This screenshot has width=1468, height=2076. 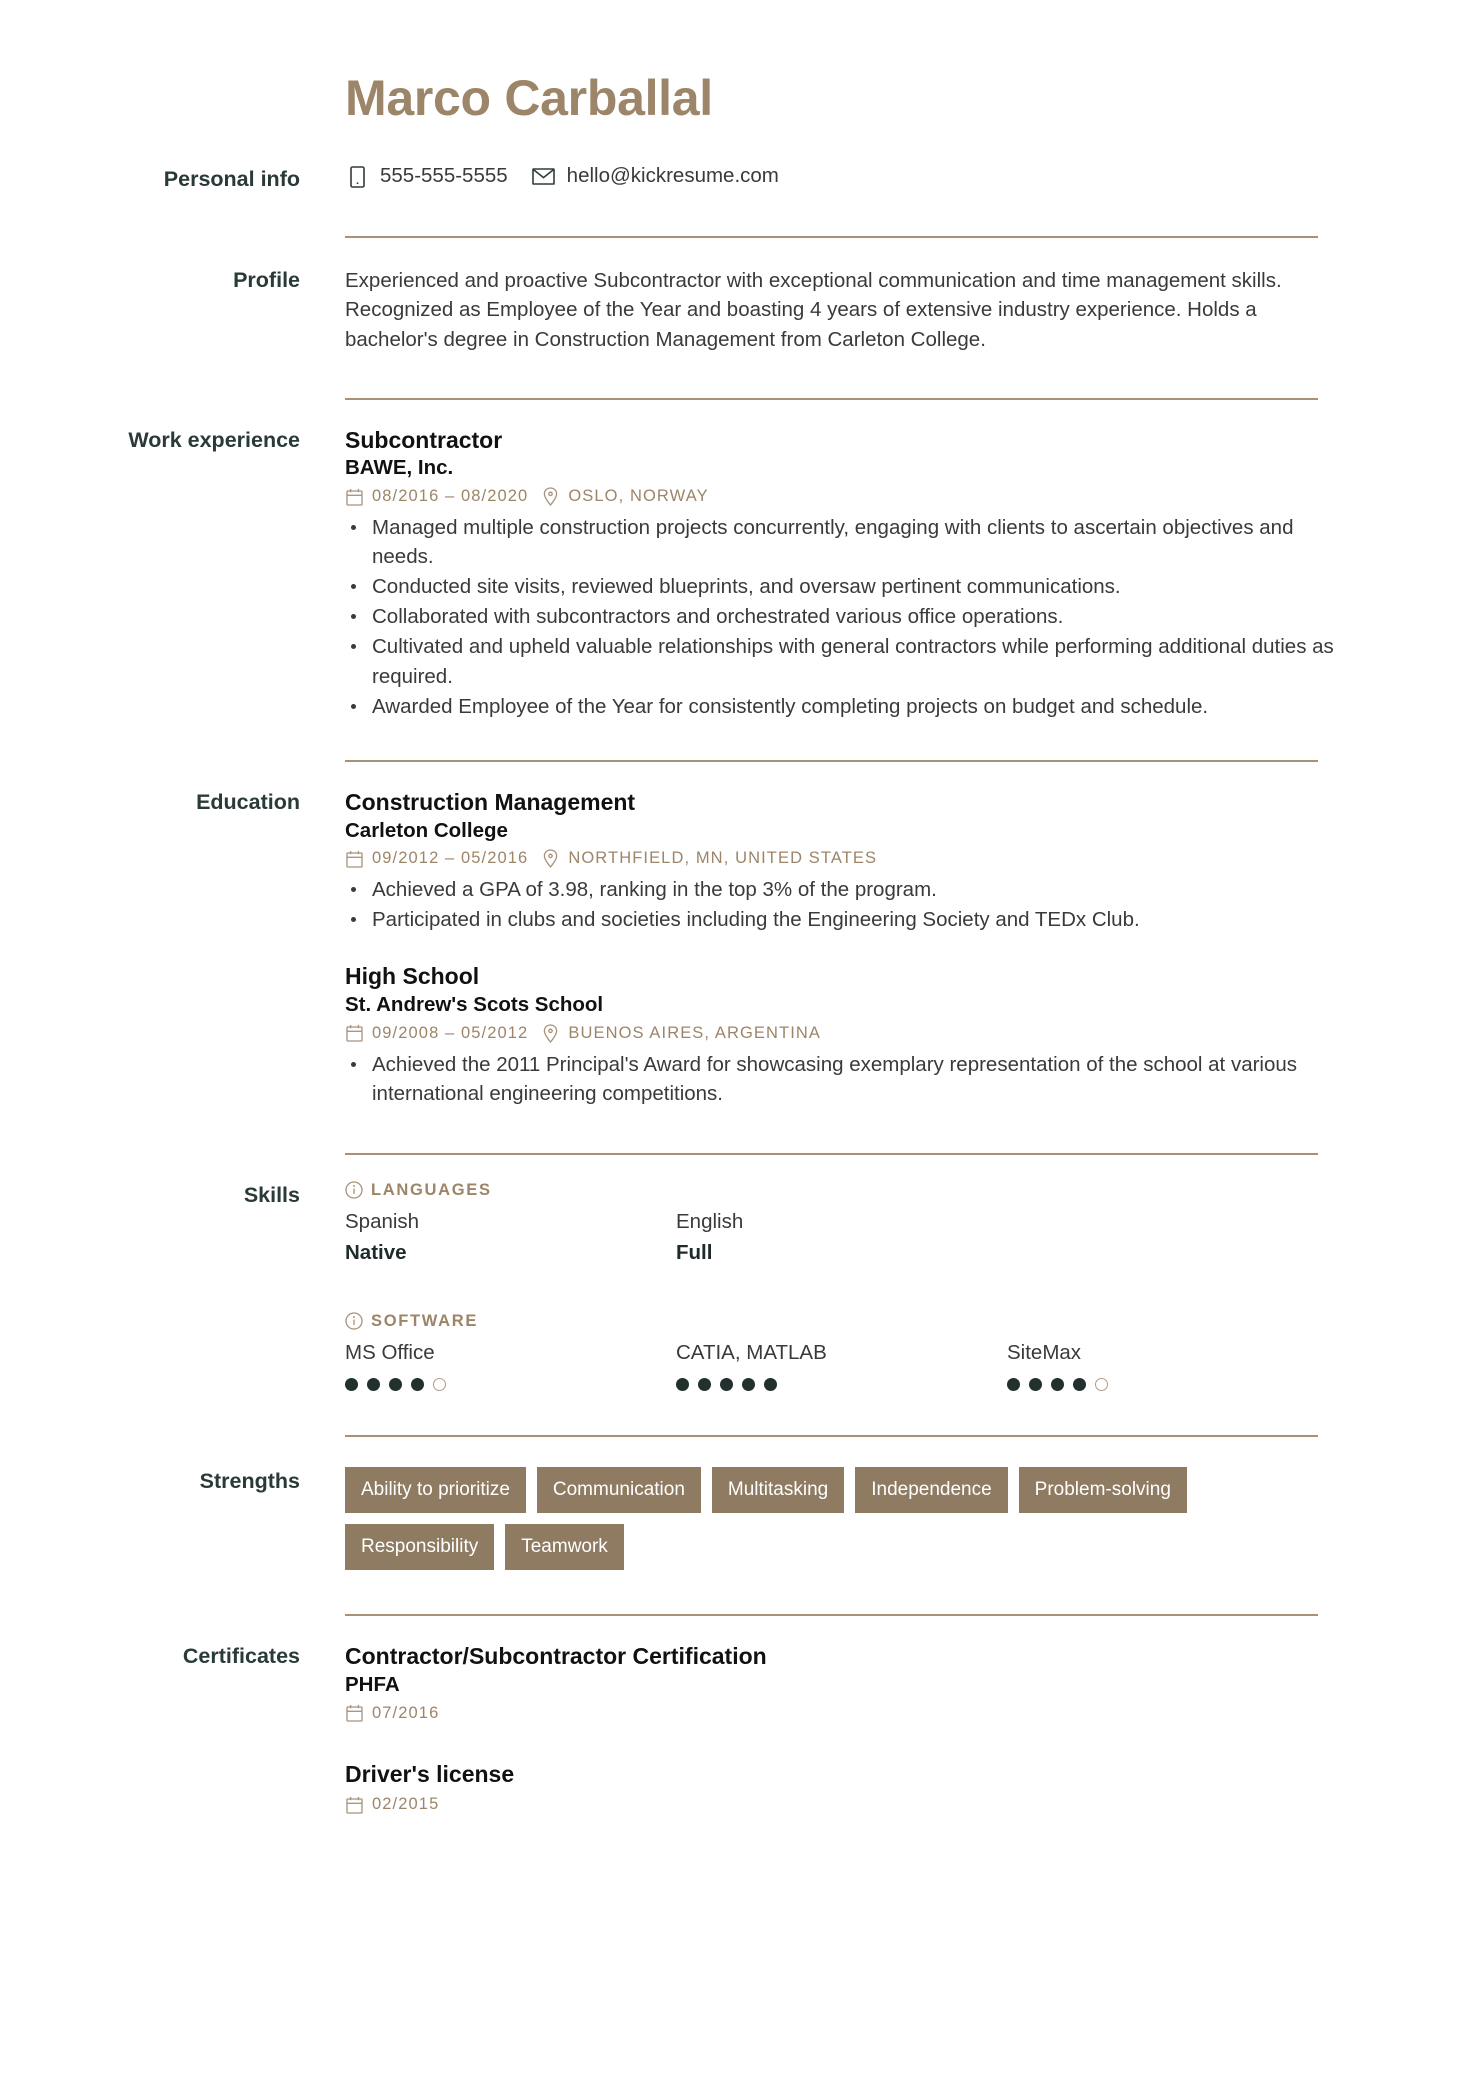 I want to click on candidate-name: Marco Carballal, so click(x=529, y=98).